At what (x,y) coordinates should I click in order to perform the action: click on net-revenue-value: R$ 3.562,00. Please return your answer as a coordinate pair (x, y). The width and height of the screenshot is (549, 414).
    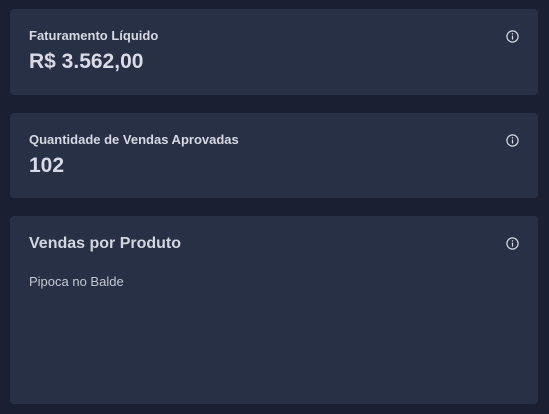
    Looking at the image, I should click on (86, 61).